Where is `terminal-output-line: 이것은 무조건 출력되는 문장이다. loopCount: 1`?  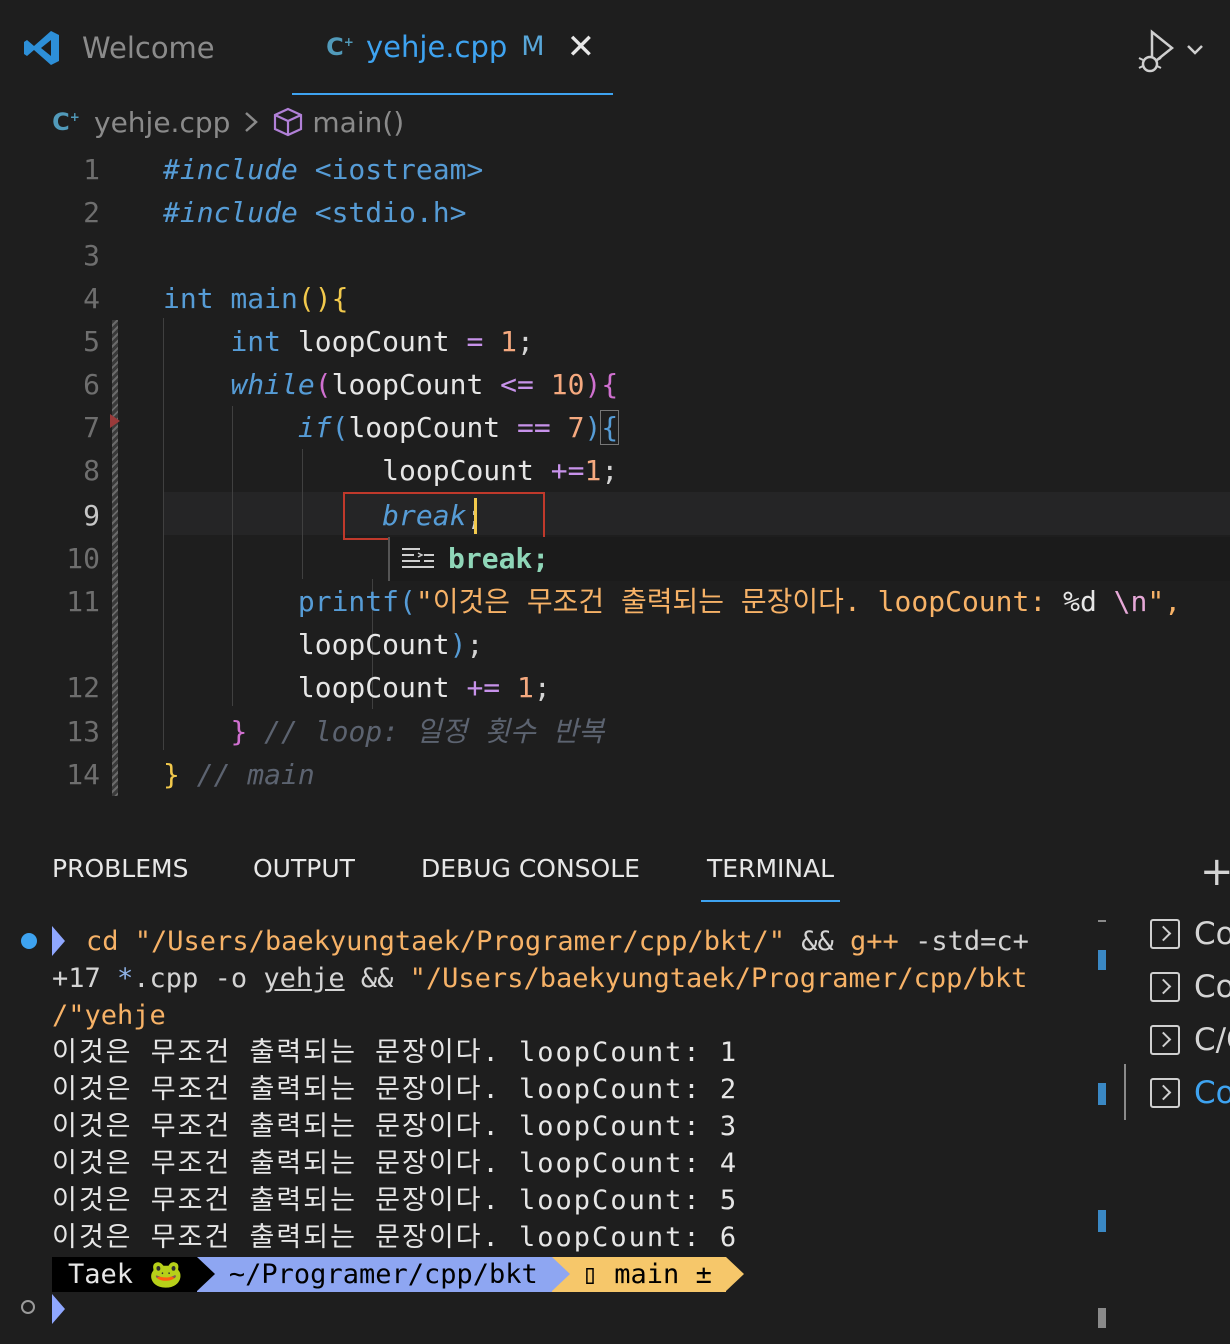
terminal-output-line: 이것은 무조건 출력되는 문장이다. loopCount: 1 is located at coordinates (395, 1052).